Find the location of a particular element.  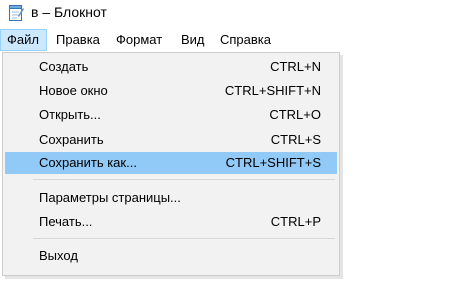

menu-help: Справка is located at coordinates (245, 40).